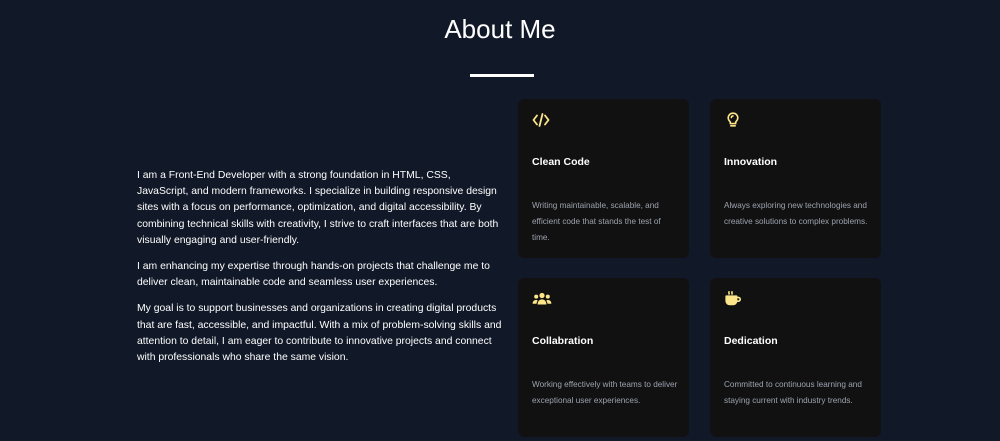 This screenshot has height=441, width=1000. I want to click on card-title: Dedication, so click(751, 341).